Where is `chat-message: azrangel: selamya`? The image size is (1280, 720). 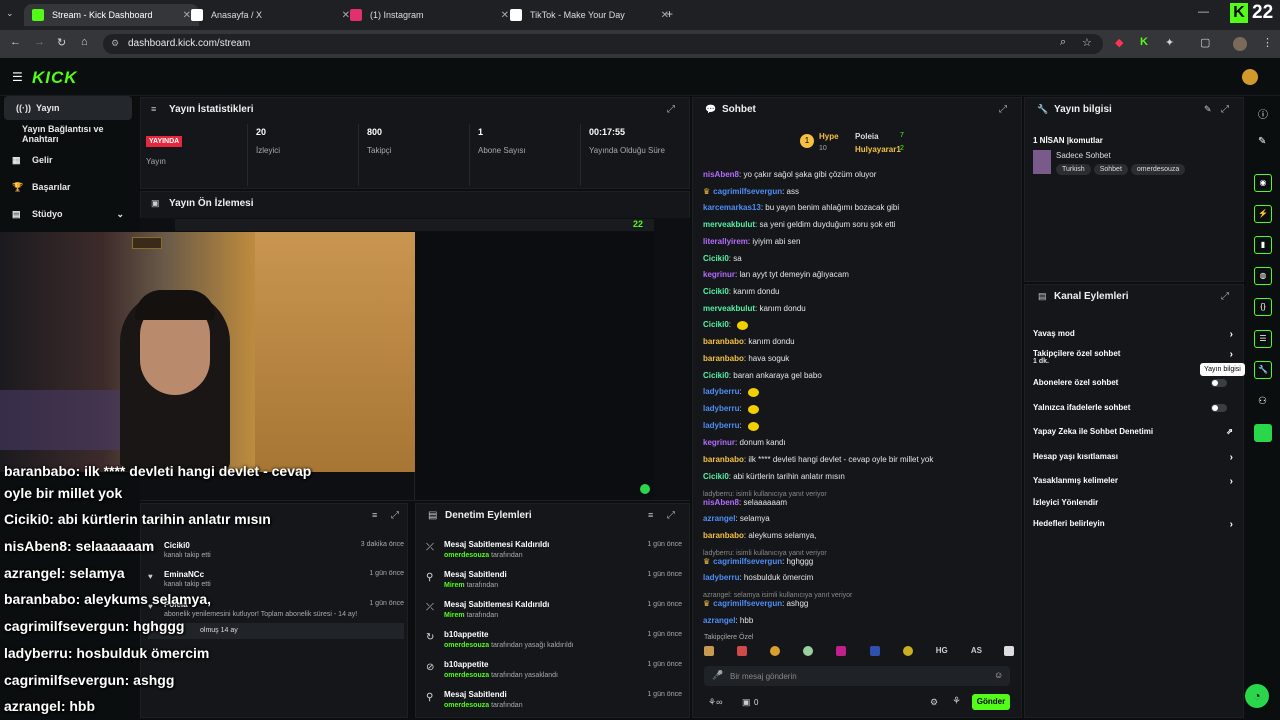 chat-message: azrangel: selamya is located at coordinates (736, 518).